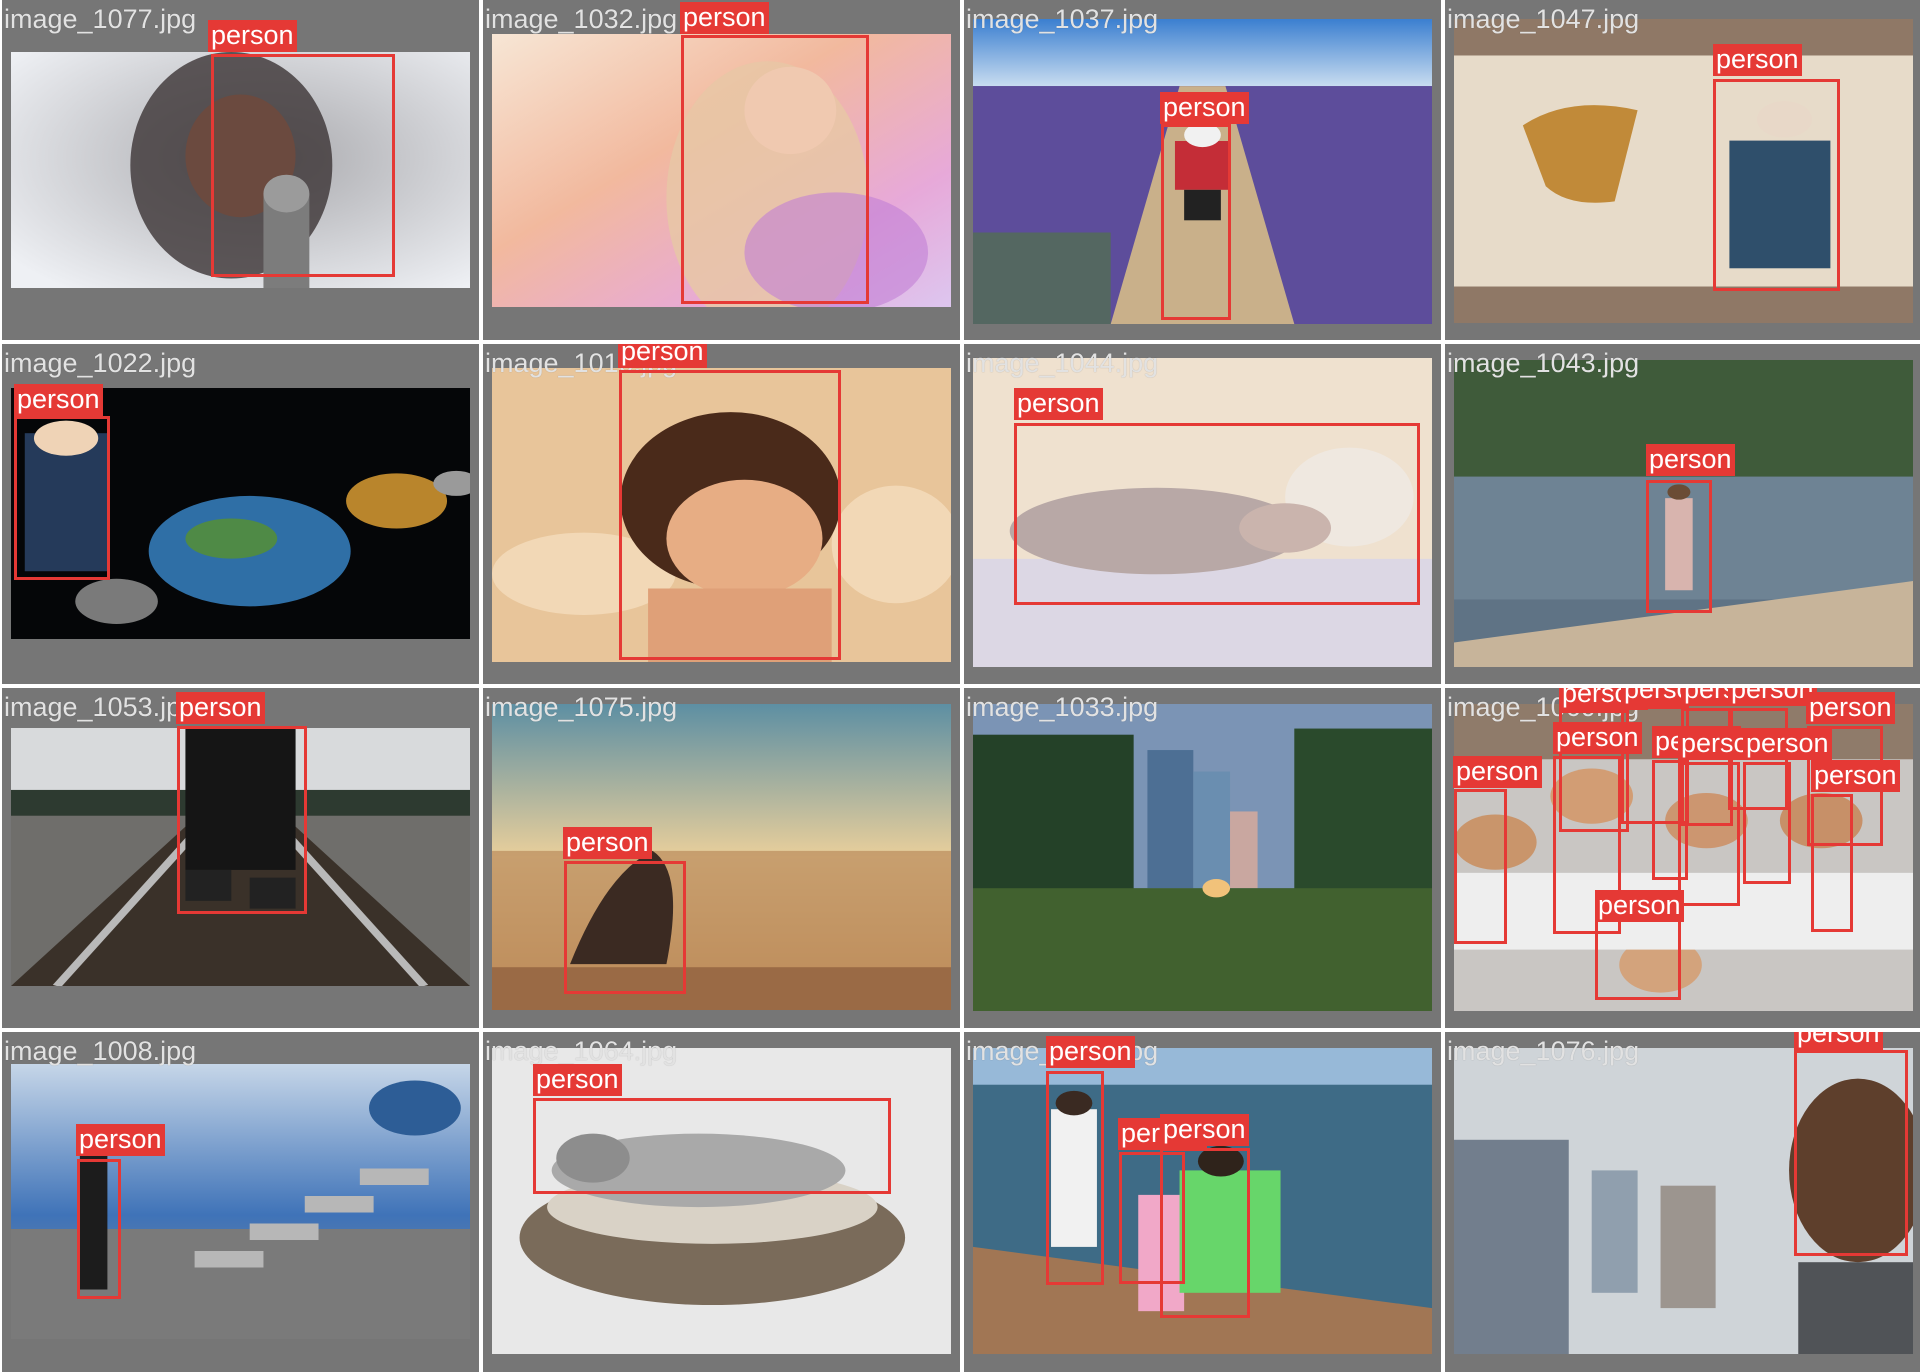  Describe the element at coordinates (100, 707) in the screenshot. I see `image-filename: image_1053.jpg` at that location.